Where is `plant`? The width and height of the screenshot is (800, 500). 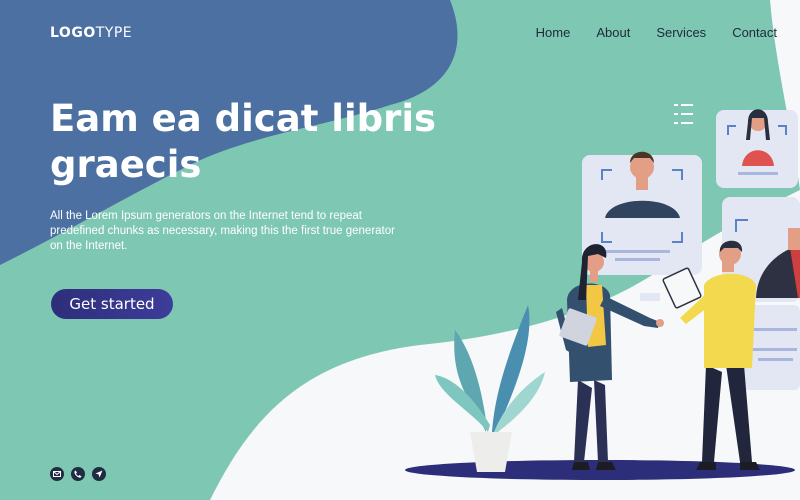
plant is located at coordinates (490, 388).